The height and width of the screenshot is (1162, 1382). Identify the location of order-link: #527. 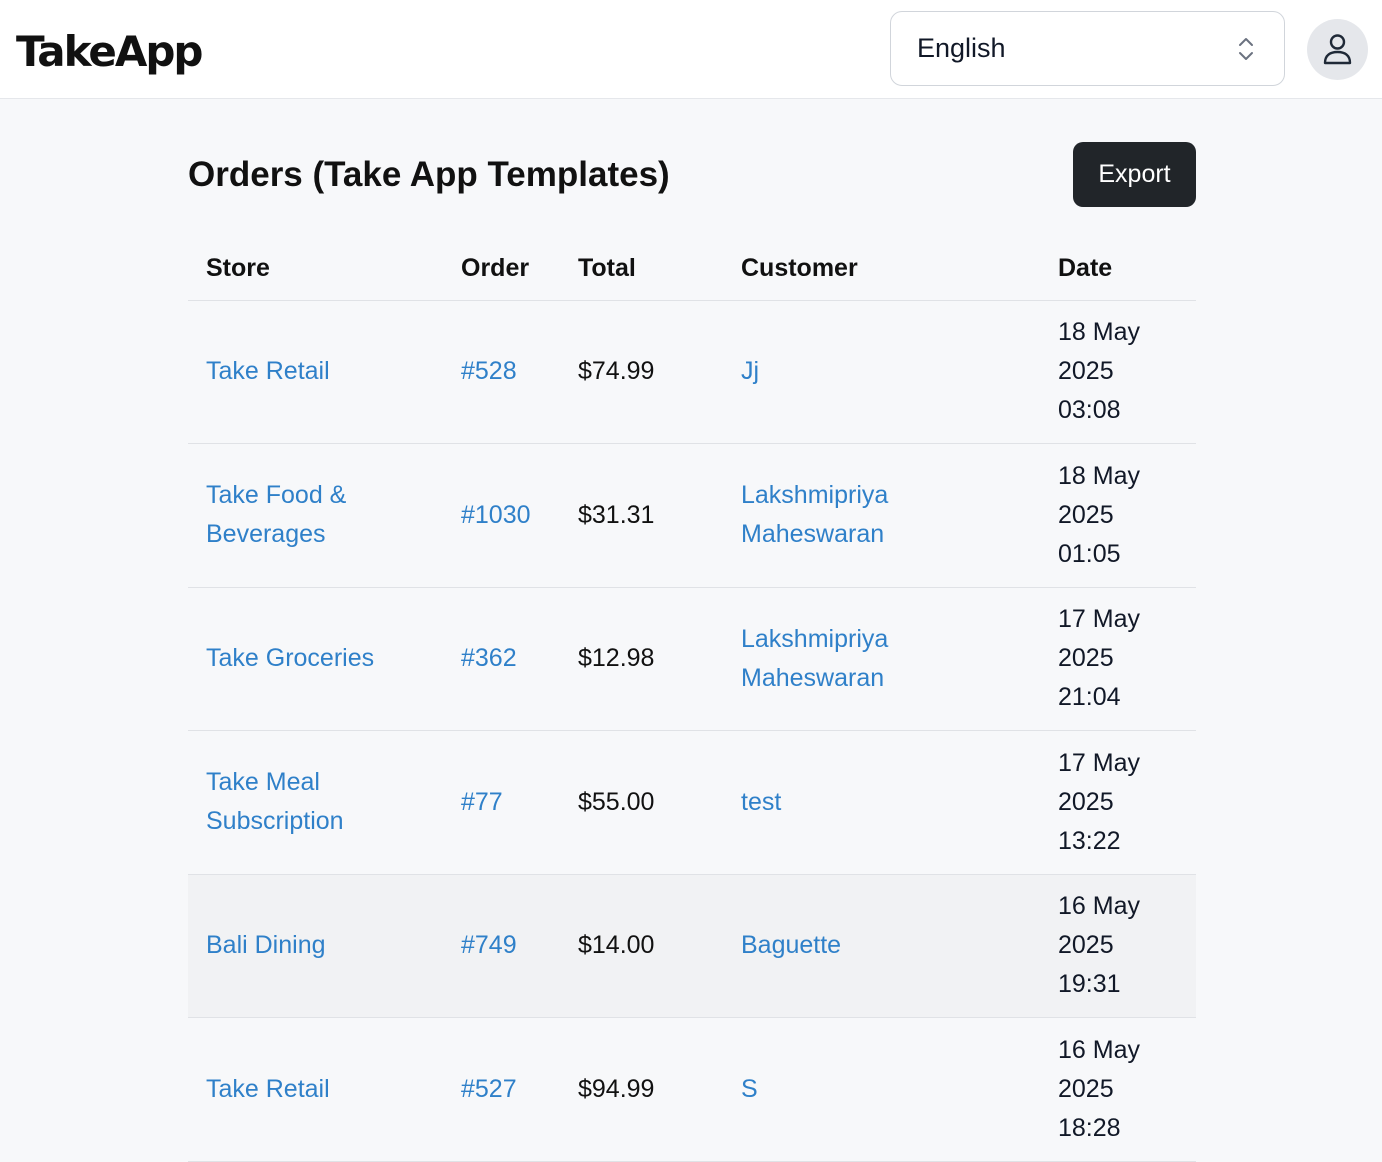
(489, 1089).